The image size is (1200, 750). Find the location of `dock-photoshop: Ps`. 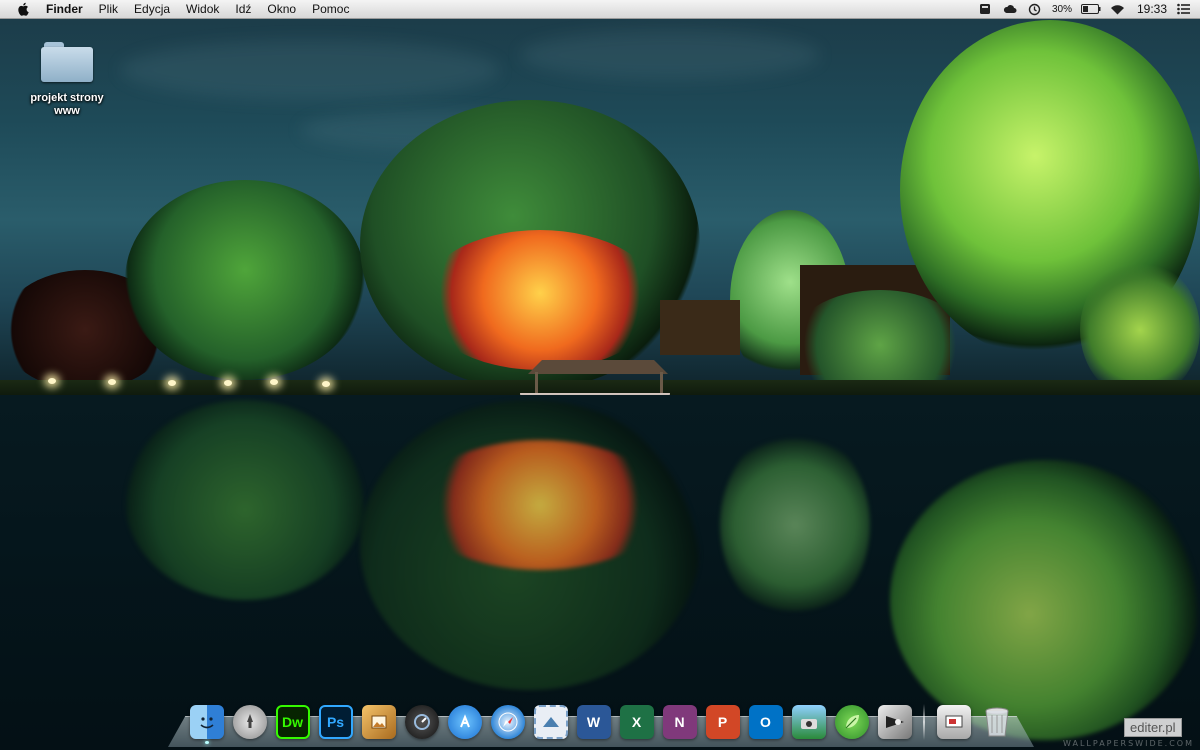

dock-photoshop: Ps is located at coordinates (335, 721).